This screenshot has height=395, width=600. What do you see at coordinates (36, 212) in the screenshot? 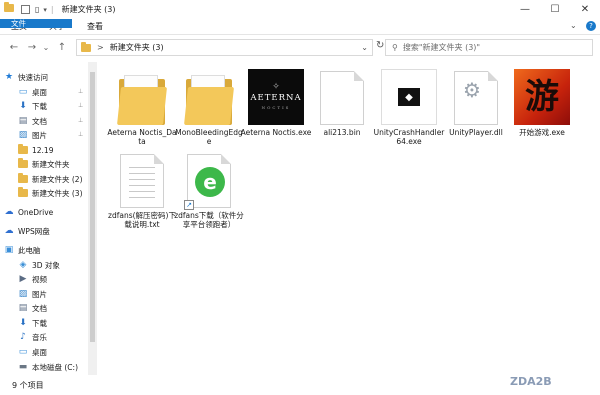
I see `sidebar-item-label: OneDrive` at bounding box center [36, 212].